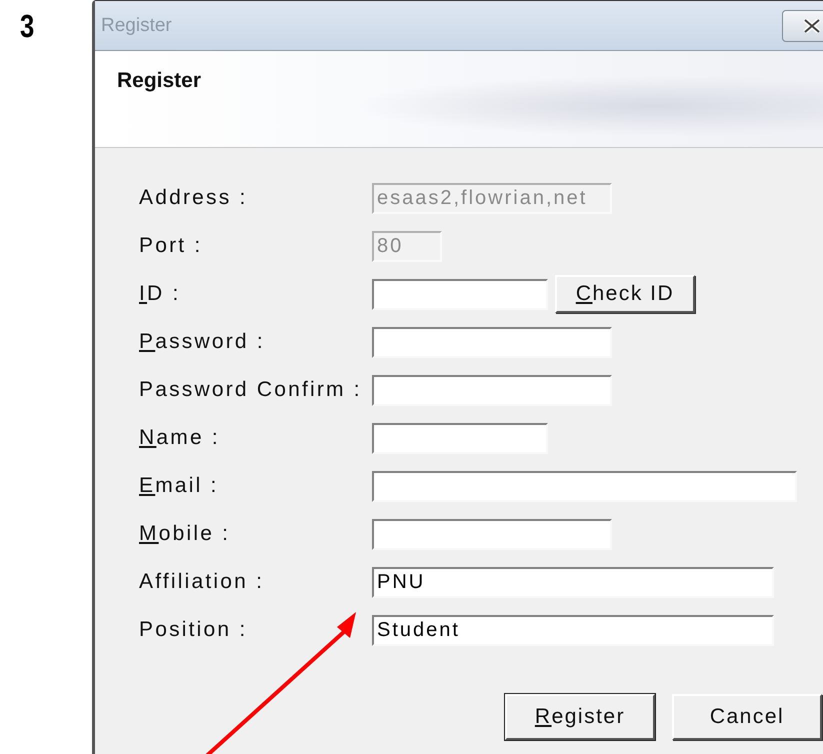 The width and height of the screenshot is (823, 754). What do you see at coordinates (136, 25) in the screenshot?
I see `window-title: Register` at bounding box center [136, 25].